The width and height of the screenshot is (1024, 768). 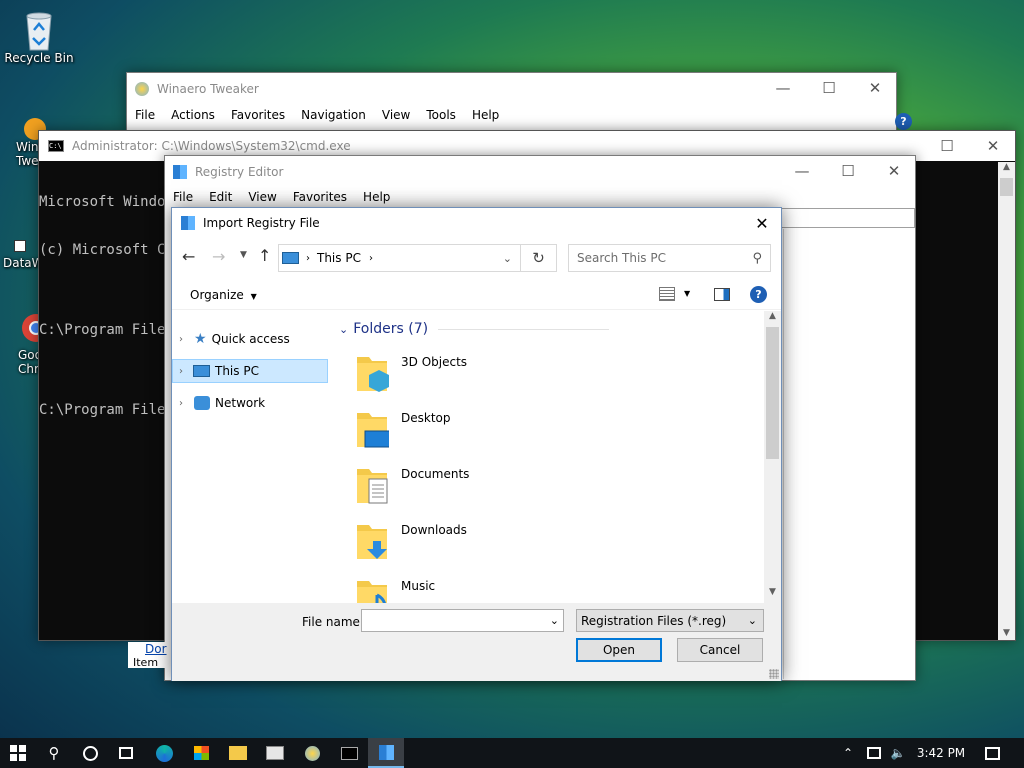 I want to click on volume-tray-button: 🔈, so click(x=898, y=753).